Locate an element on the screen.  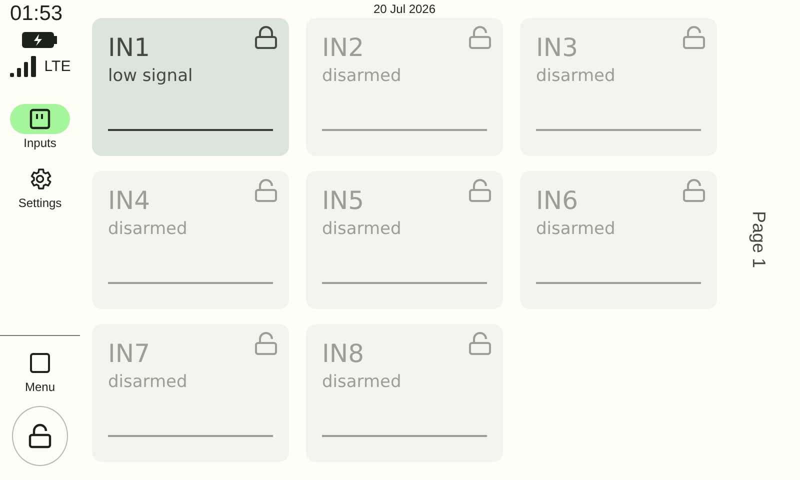
input-name: IN2 is located at coordinates (343, 48).